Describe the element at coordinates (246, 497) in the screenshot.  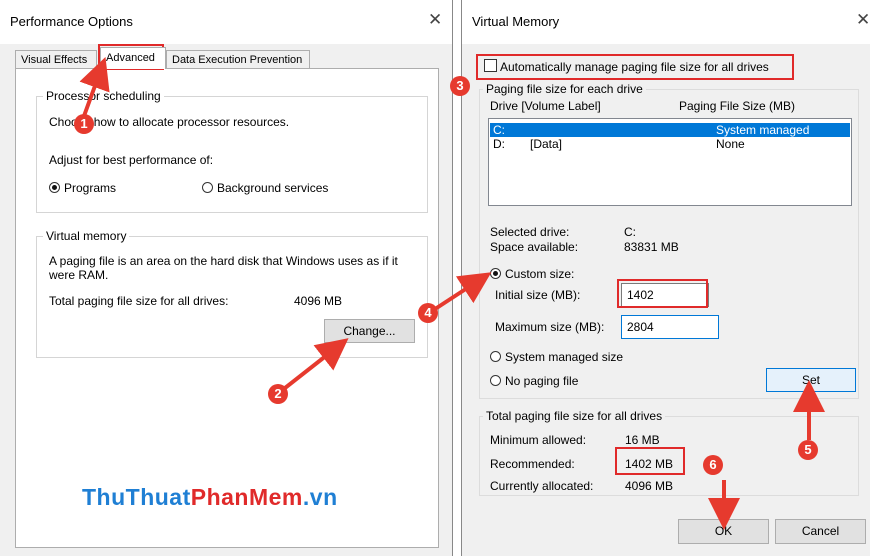
I see `watermark-part-2: PhanMem` at that location.